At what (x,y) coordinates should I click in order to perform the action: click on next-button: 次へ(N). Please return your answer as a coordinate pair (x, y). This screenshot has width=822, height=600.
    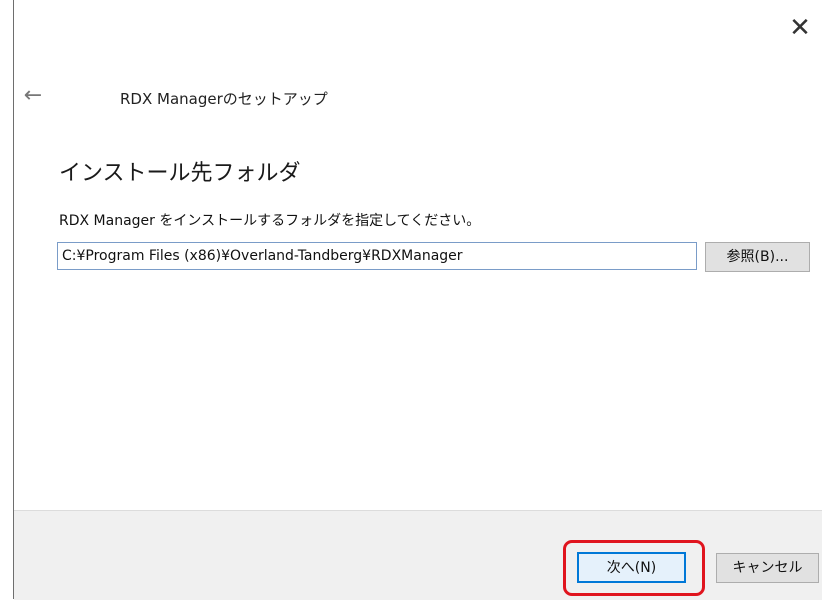
    Looking at the image, I should click on (631, 567).